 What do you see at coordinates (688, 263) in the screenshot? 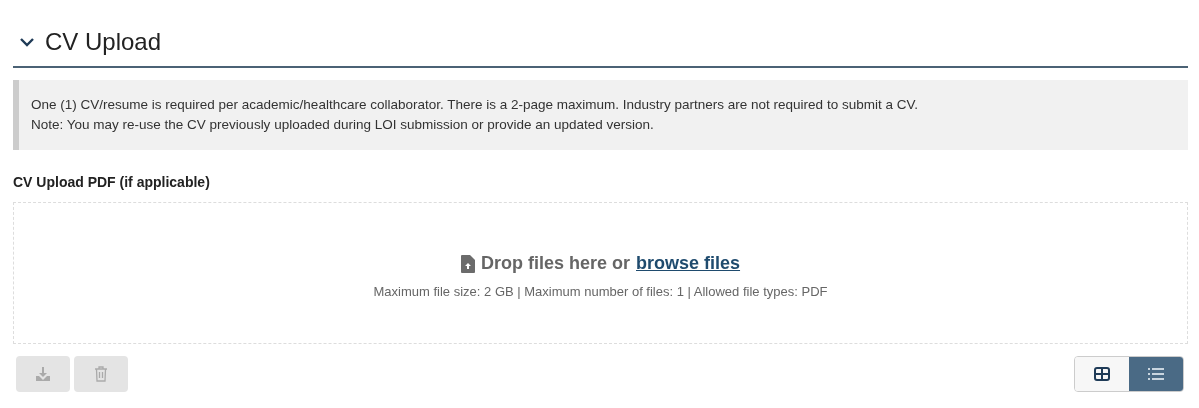
I see `browse-files-link: browse files` at bounding box center [688, 263].